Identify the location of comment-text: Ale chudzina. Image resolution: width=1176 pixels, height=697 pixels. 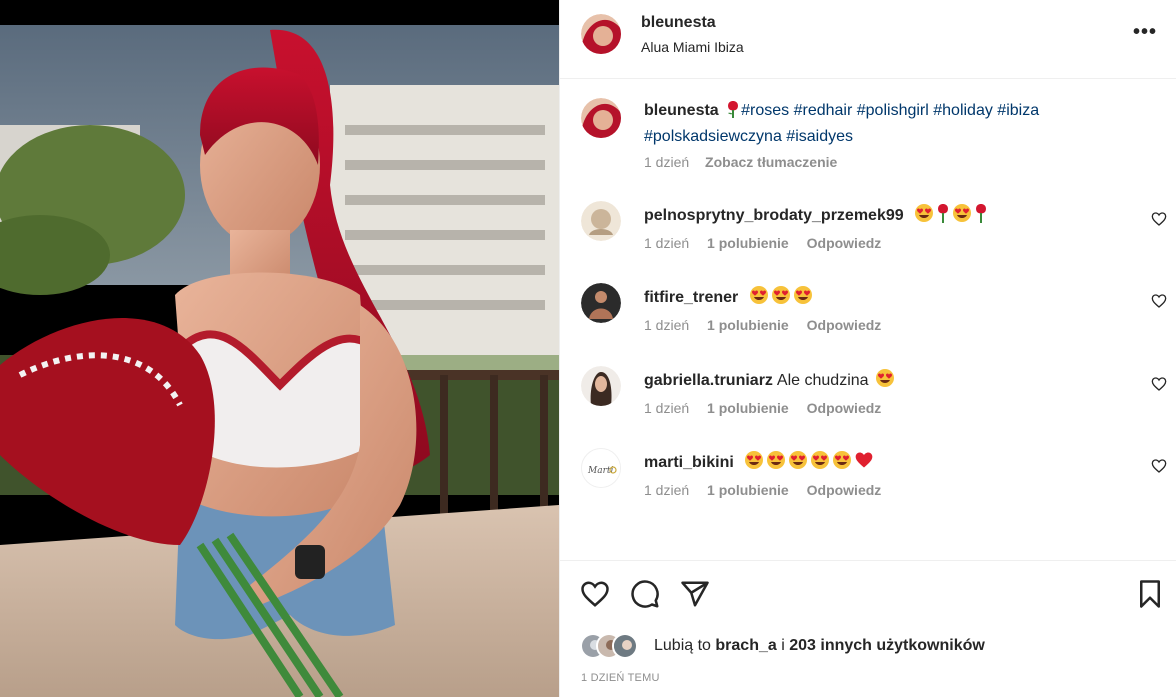
(822, 380).